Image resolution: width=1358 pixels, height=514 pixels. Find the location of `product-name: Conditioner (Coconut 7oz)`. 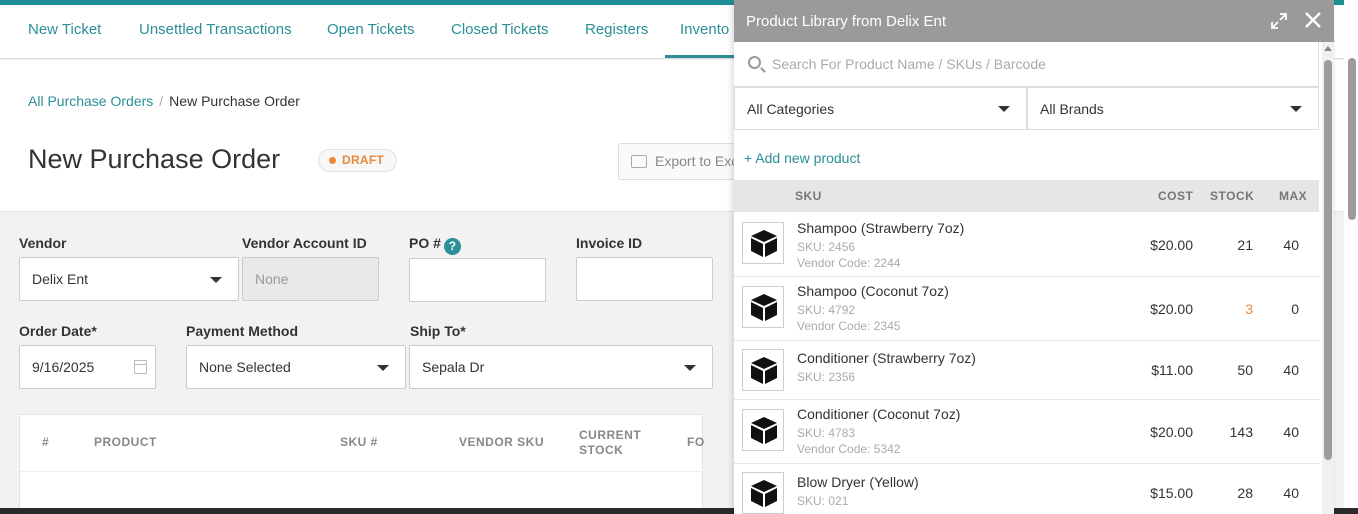

product-name: Conditioner (Coconut 7oz) is located at coordinates (879, 414).